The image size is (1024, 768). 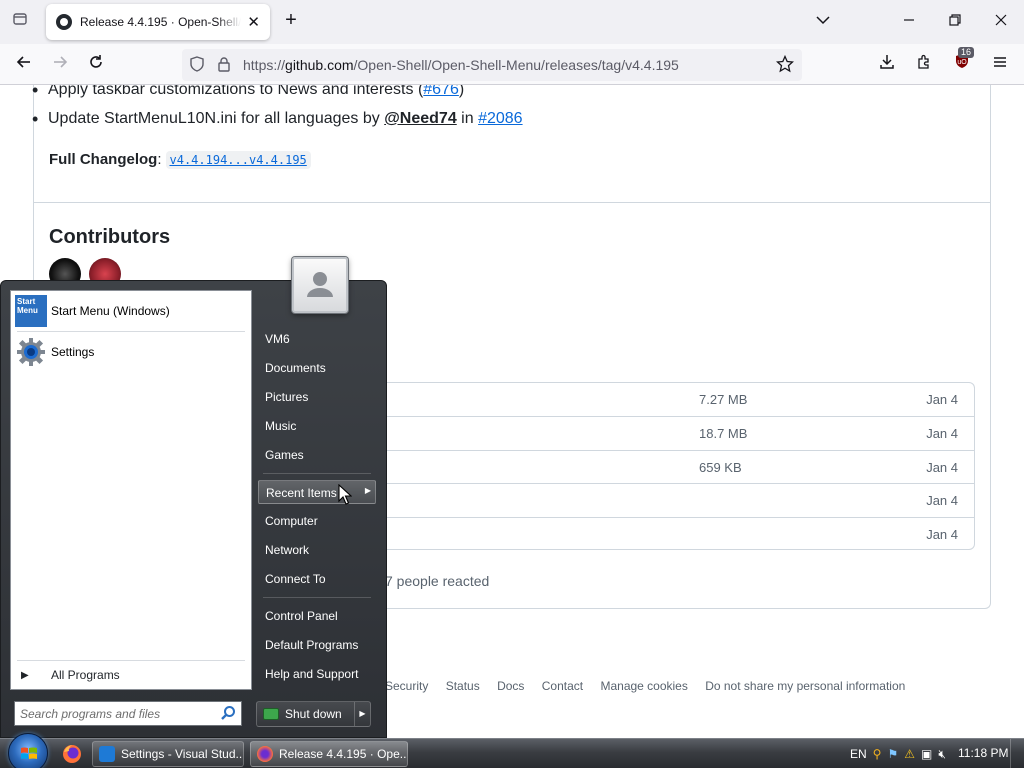 What do you see at coordinates (678, 466) in the screenshot?
I see `asset-row: 659 KB Jan 4` at bounding box center [678, 466].